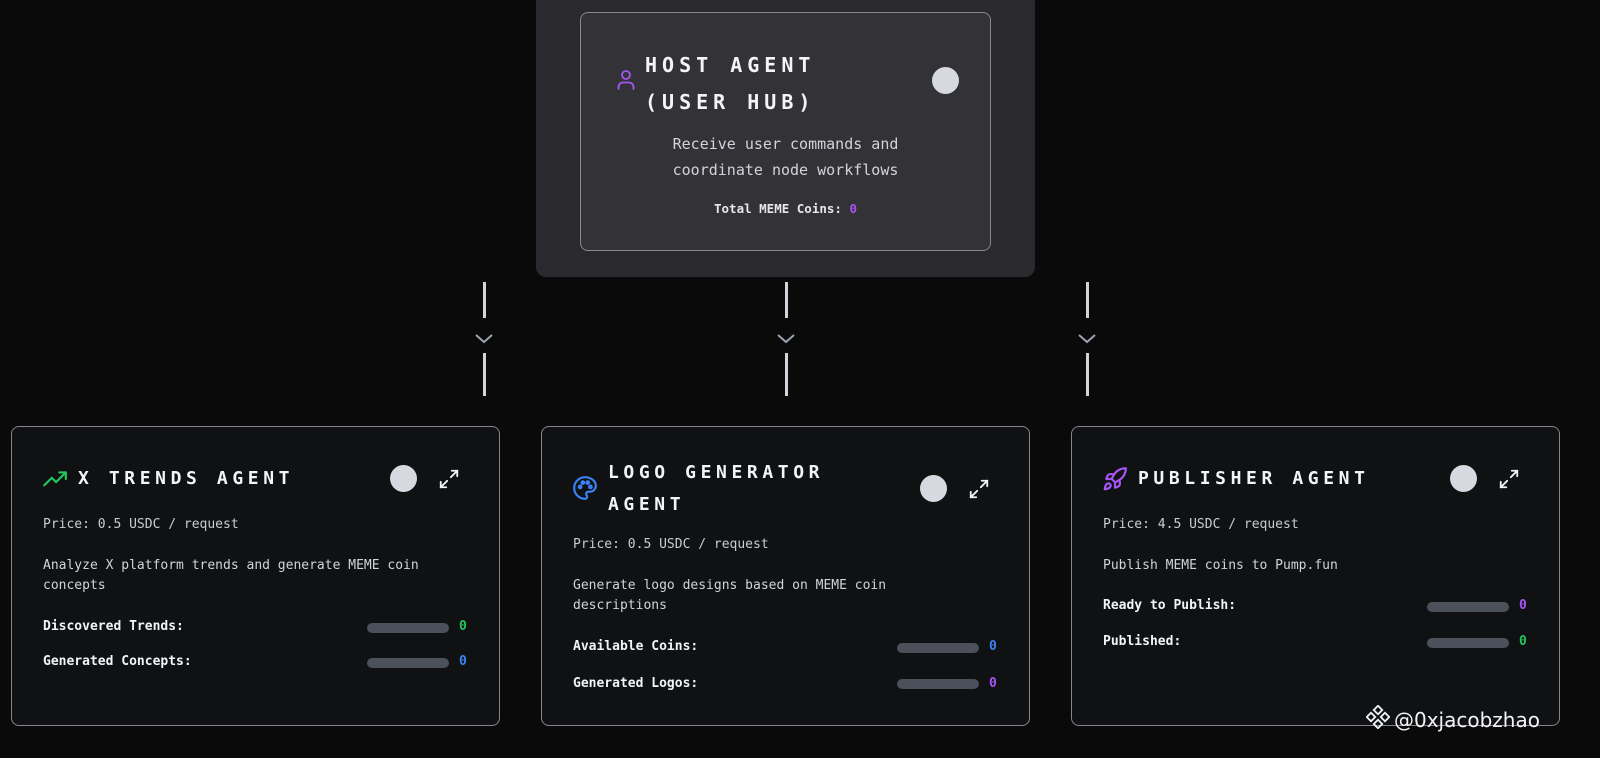  I want to click on connector-x-trends, so click(484, 339).